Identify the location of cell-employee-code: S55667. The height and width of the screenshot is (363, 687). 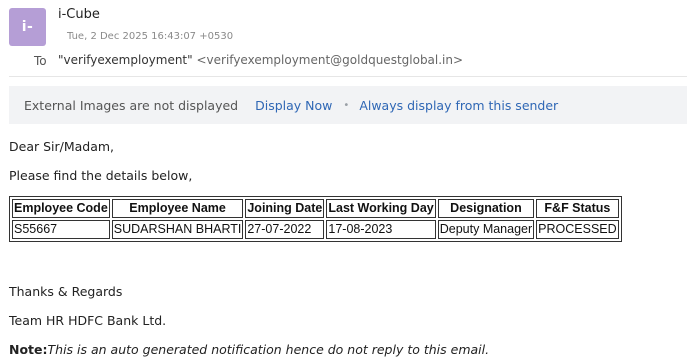
(61, 229).